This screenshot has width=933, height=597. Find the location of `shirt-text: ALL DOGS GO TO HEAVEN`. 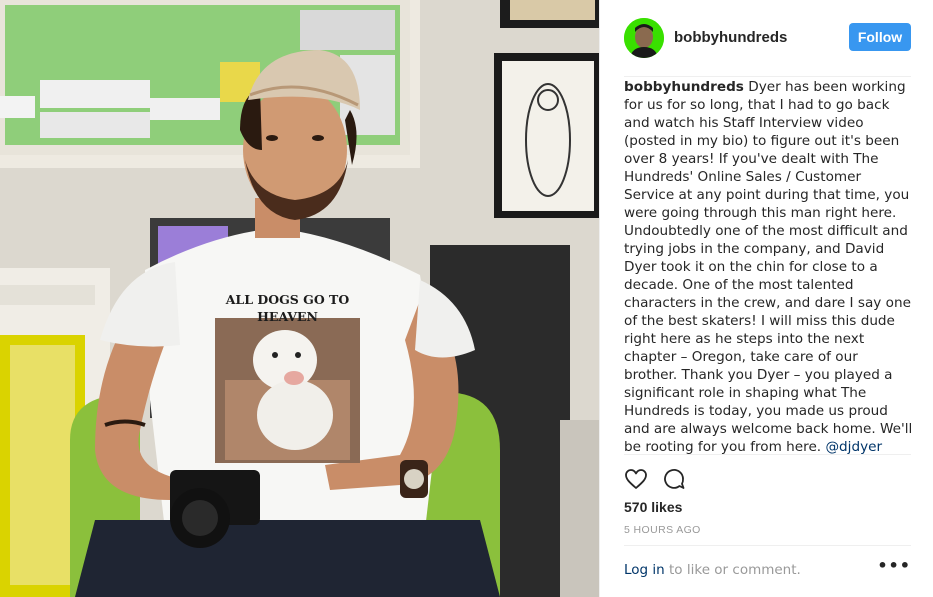

shirt-text: ALL DOGS GO TO HEAVEN is located at coordinates (287, 308).